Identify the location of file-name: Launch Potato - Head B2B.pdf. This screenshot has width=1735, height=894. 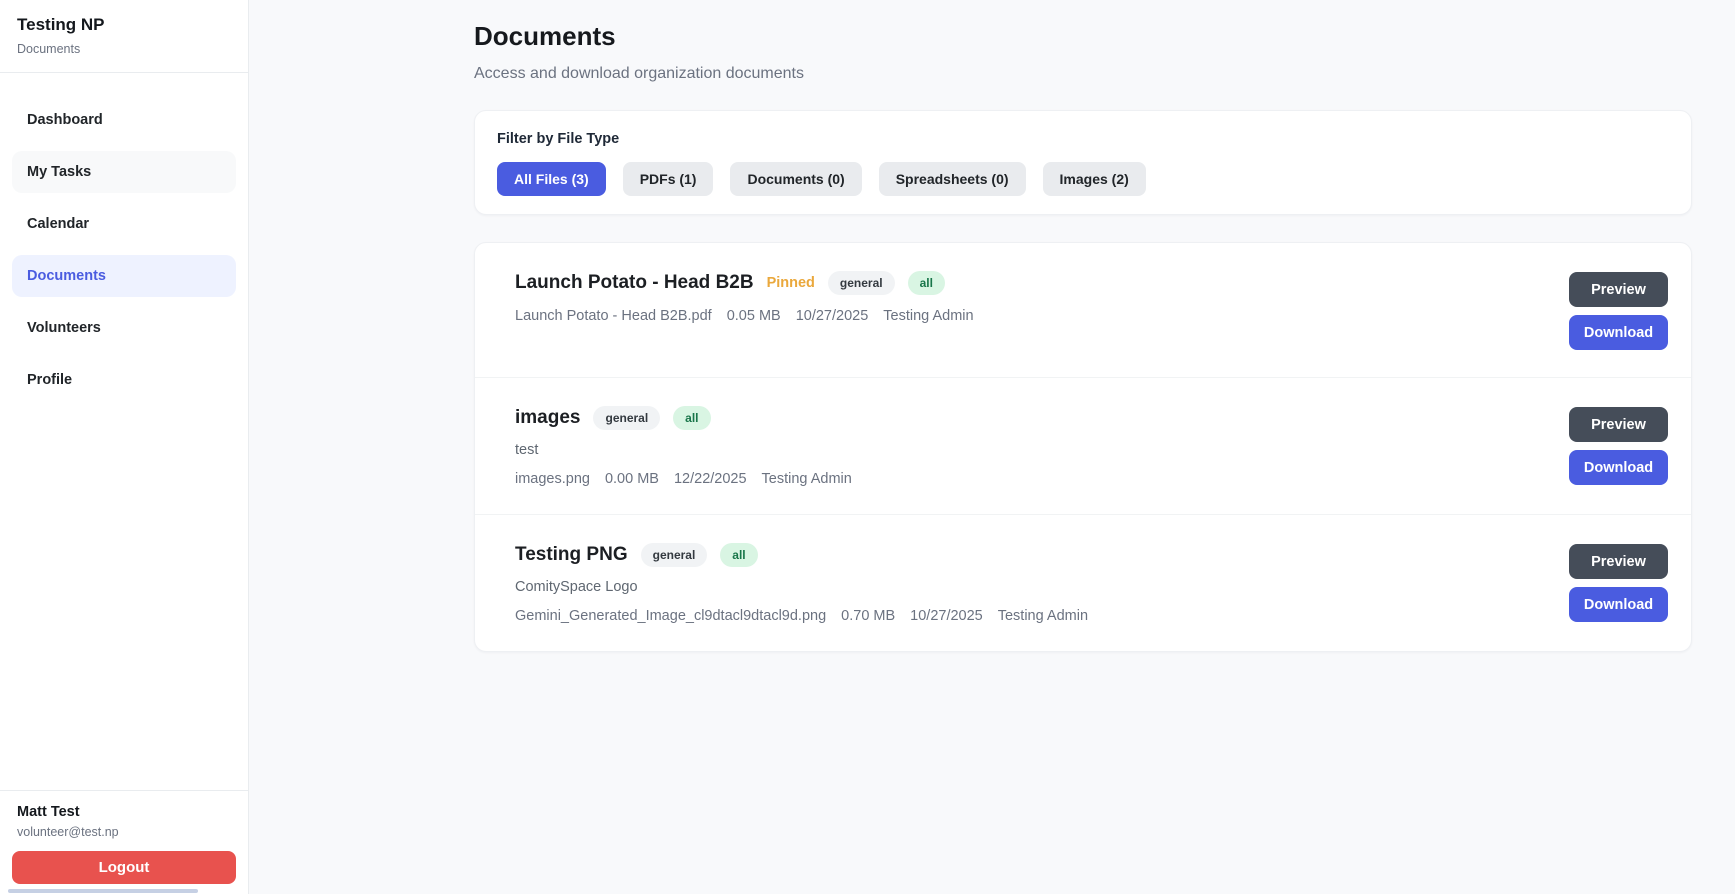
(613, 316).